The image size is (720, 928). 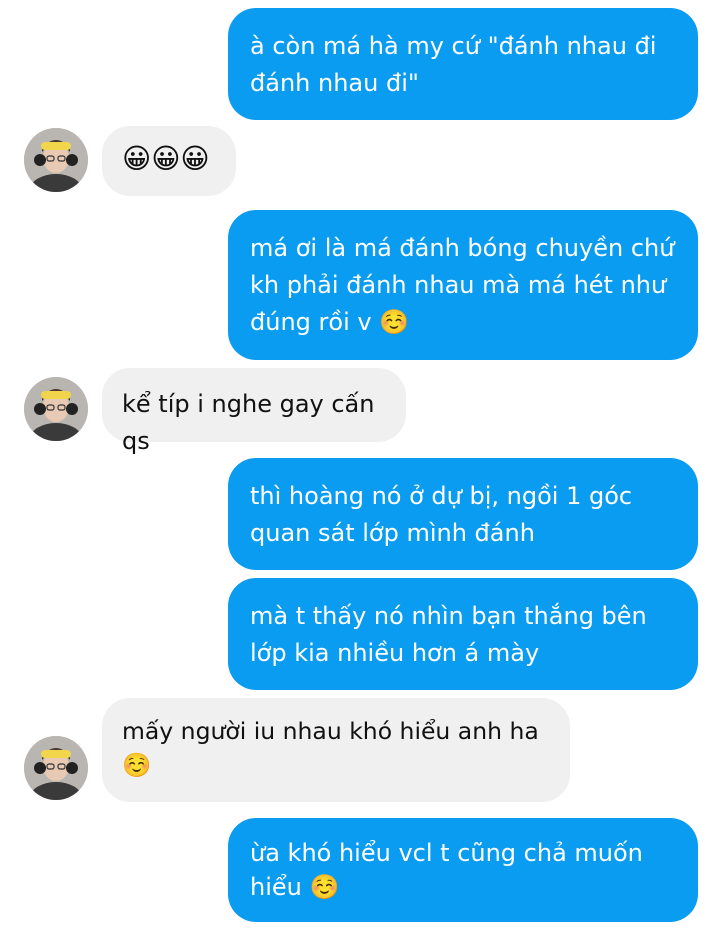 What do you see at coordinates (166, 158) in the screenshot?
I see `message-text: 😀😀😀` at bounding box center [166, 158].